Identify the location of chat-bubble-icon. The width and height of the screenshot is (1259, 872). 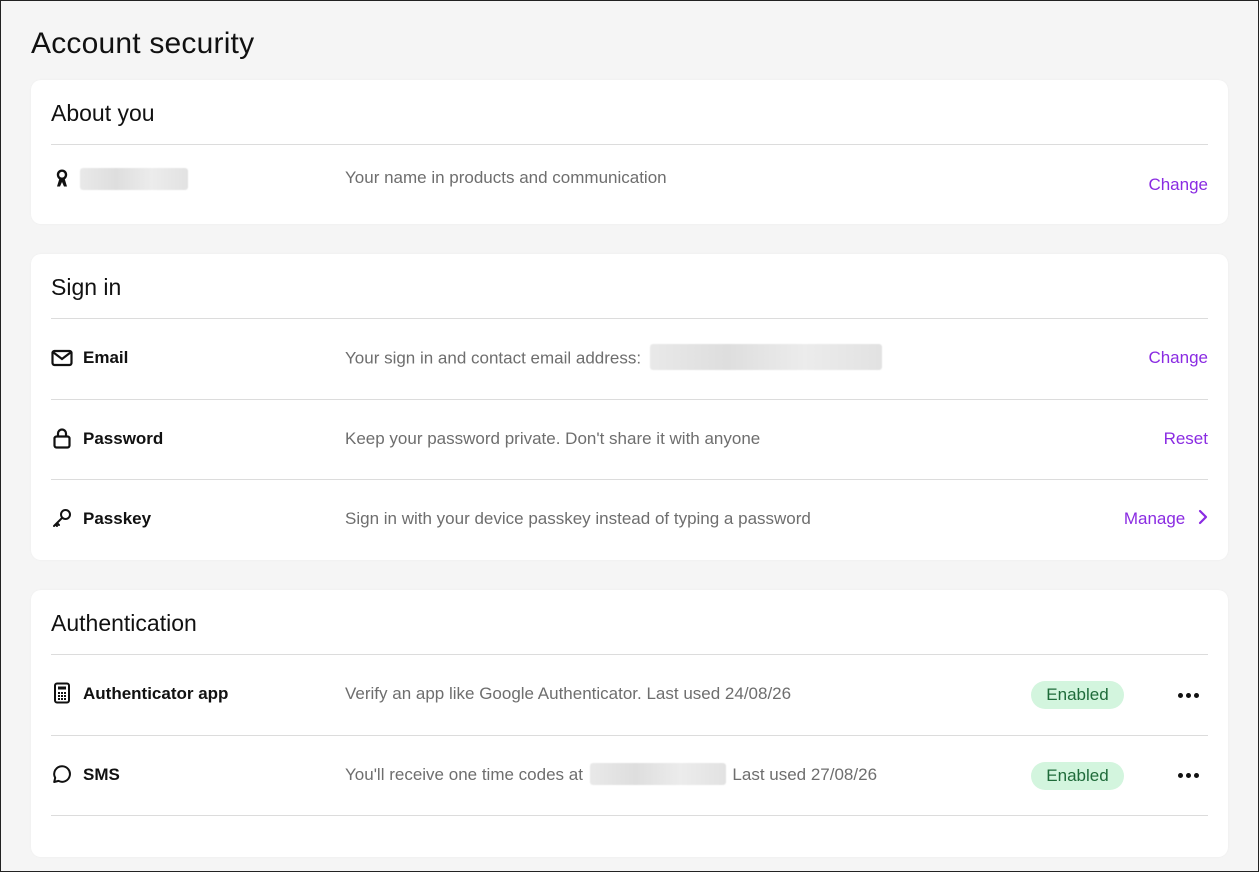
(62, 774).